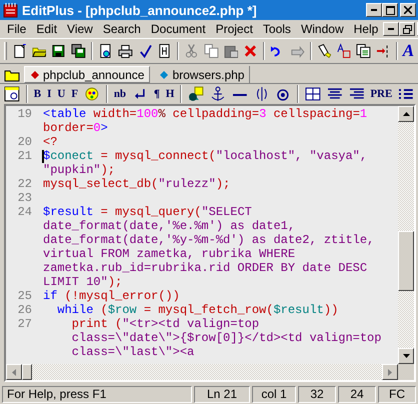  I want to click on menu-item: Help, so click(366, 29).